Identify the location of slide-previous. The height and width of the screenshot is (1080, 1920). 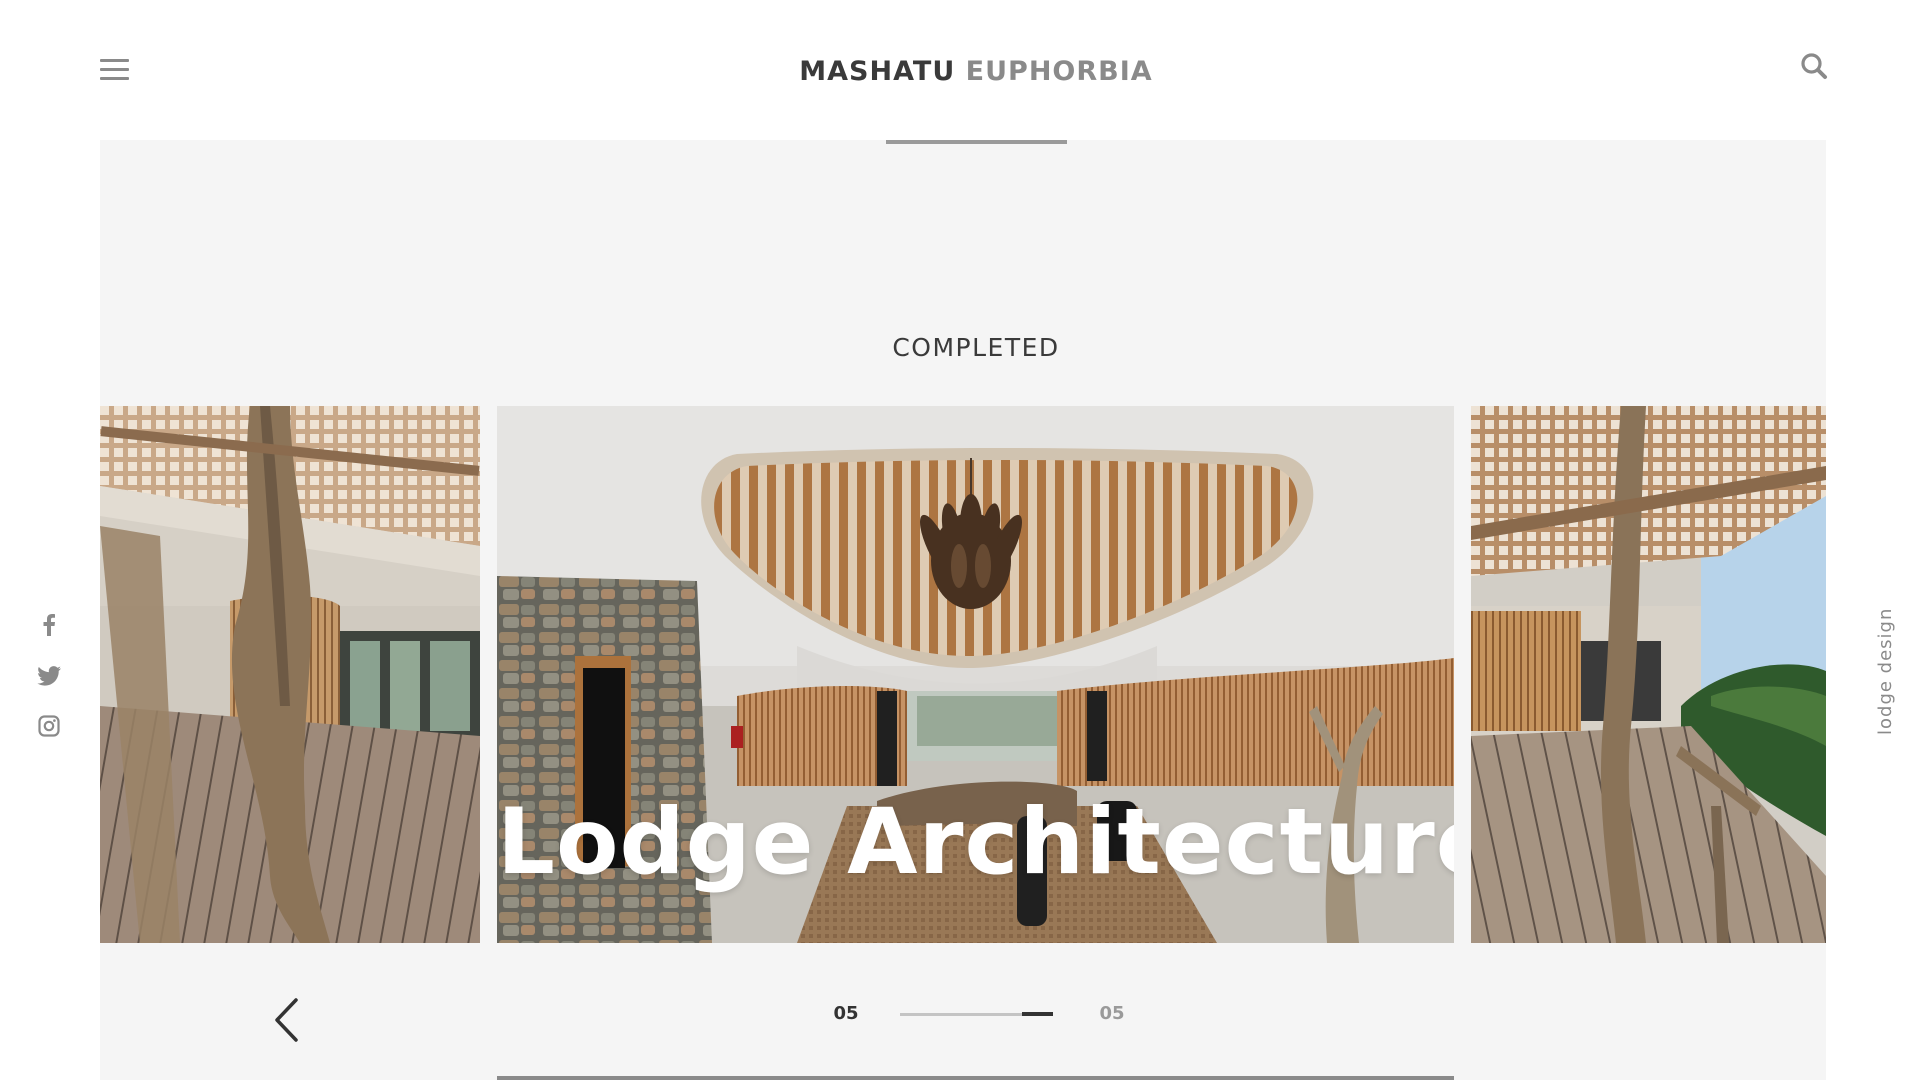
(290, 674).